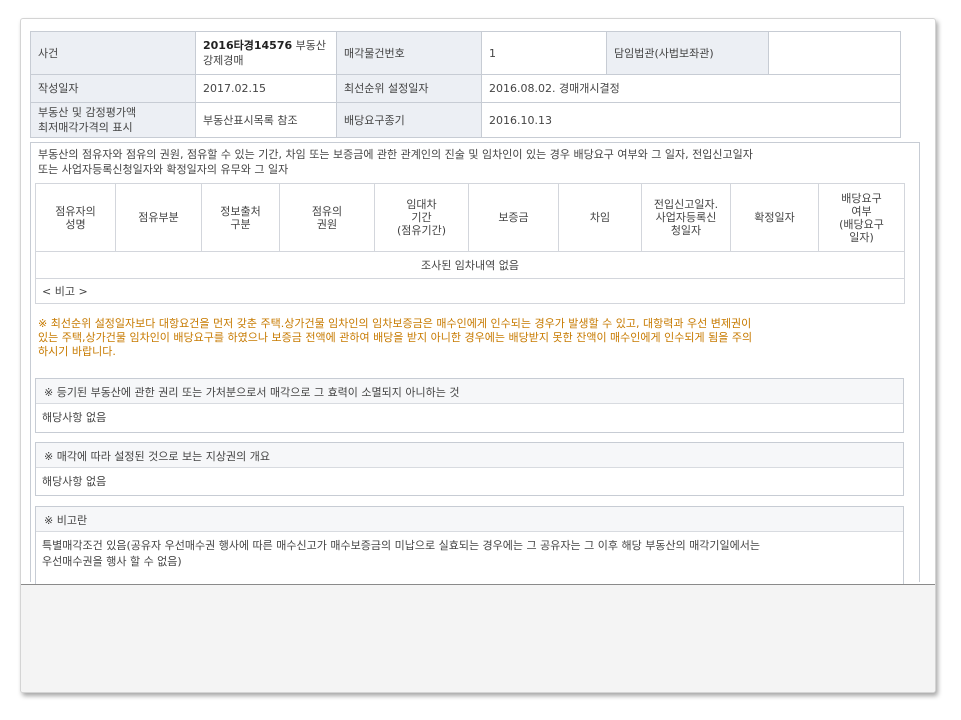  Describe the element at coordinates (861, 217) in the screenshot. I see `col-dividend-request: 배당요구 여부 (배당요구 일자)` at that location.